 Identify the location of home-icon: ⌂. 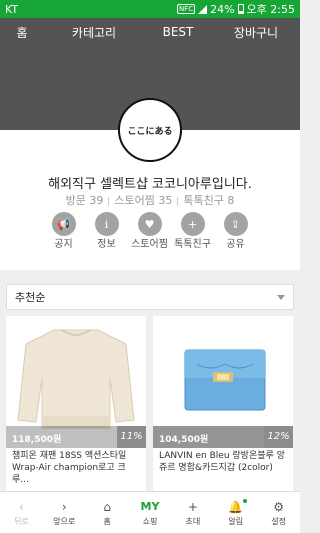
(107, 506).